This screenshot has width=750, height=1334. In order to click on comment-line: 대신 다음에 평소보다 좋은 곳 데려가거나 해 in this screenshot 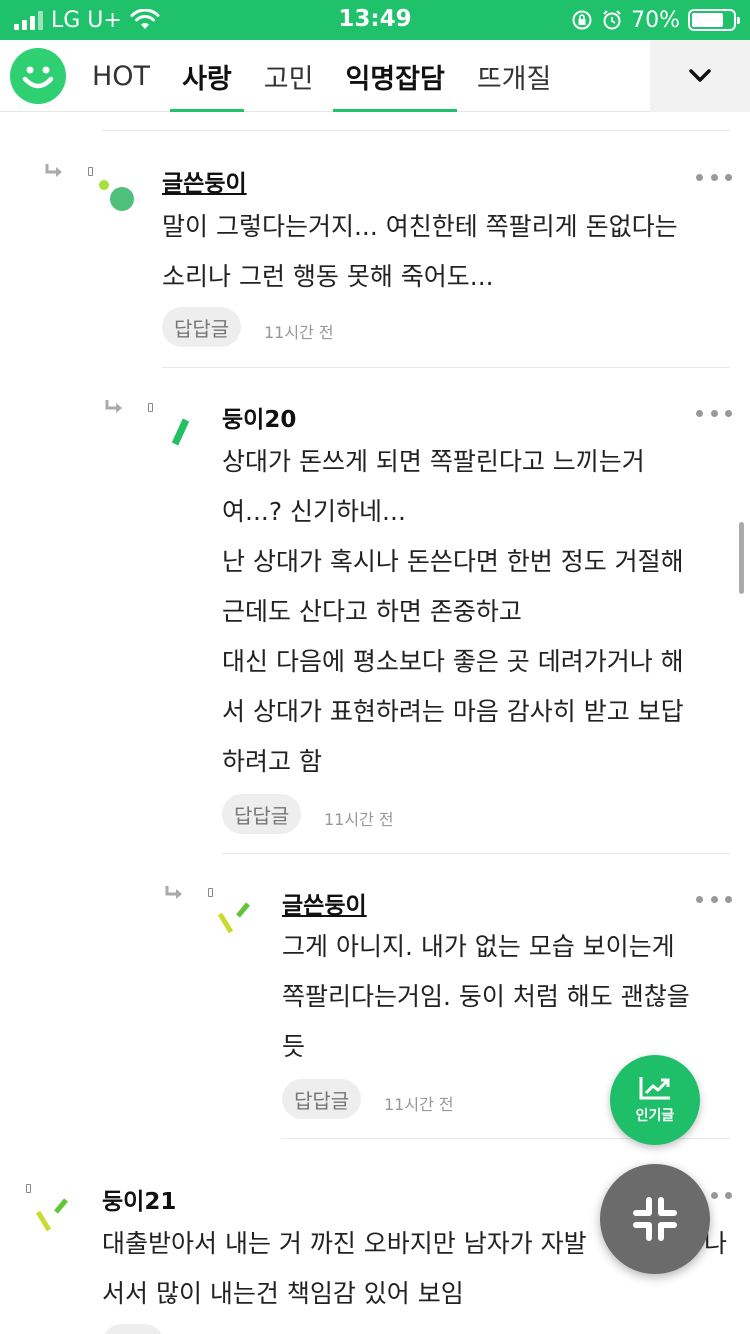, I will do `click(453, 661)`.